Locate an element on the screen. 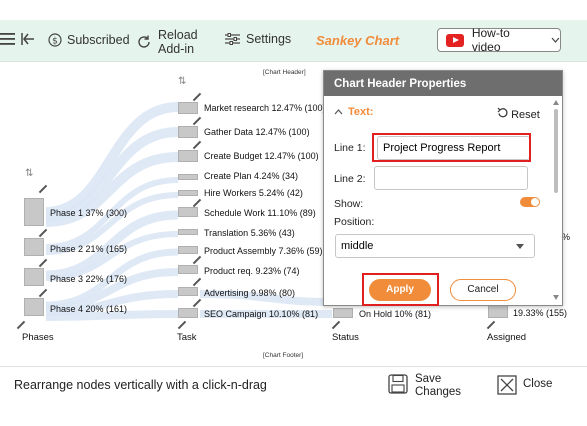 The image size is (587, 426). settings-label: Settings is located at coordinates (269, 39).